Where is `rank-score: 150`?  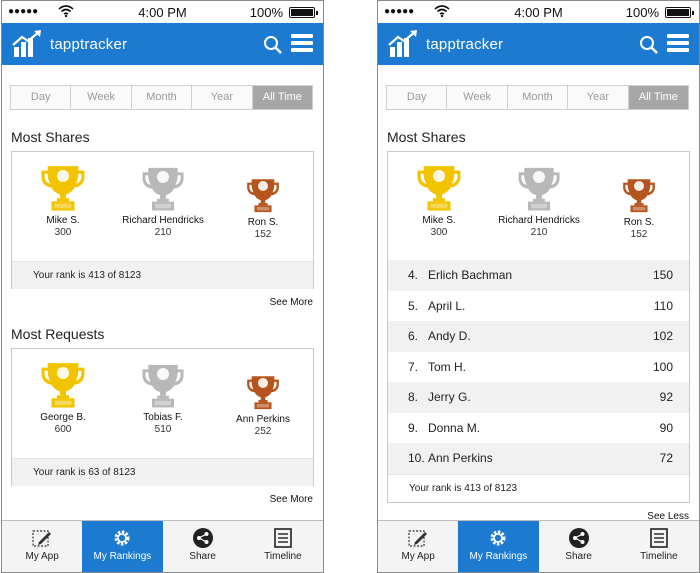 rank-score: 150 is located at coordinates (662, 275).